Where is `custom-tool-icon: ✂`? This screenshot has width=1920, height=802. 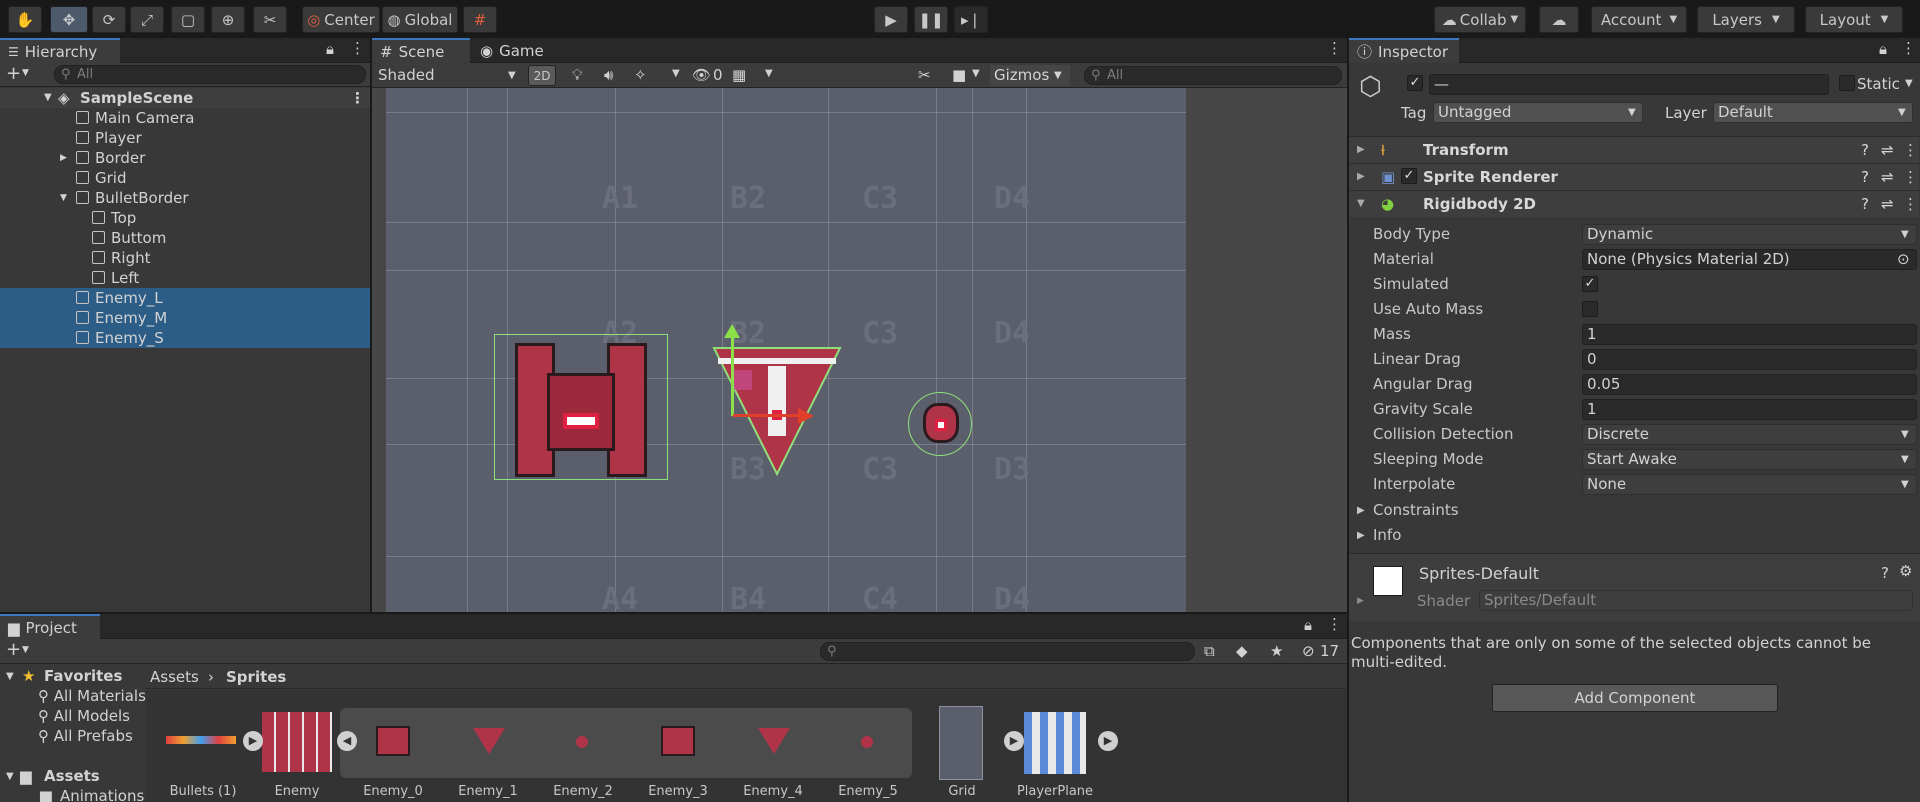
custom-tool-icon: ✂ is located at coordinates (270, 19).